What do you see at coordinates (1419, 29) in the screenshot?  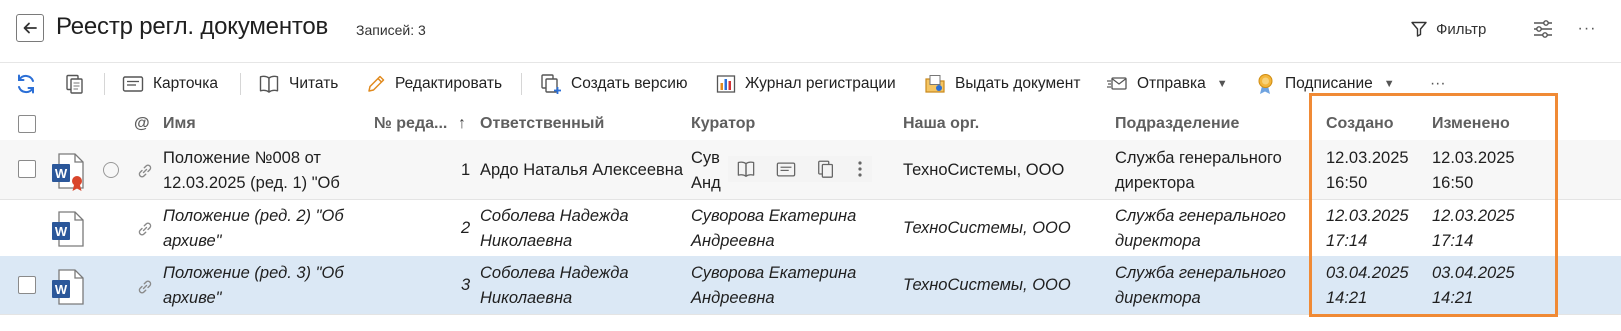 I see `filter-icon` at bounding box center [1419, 29].